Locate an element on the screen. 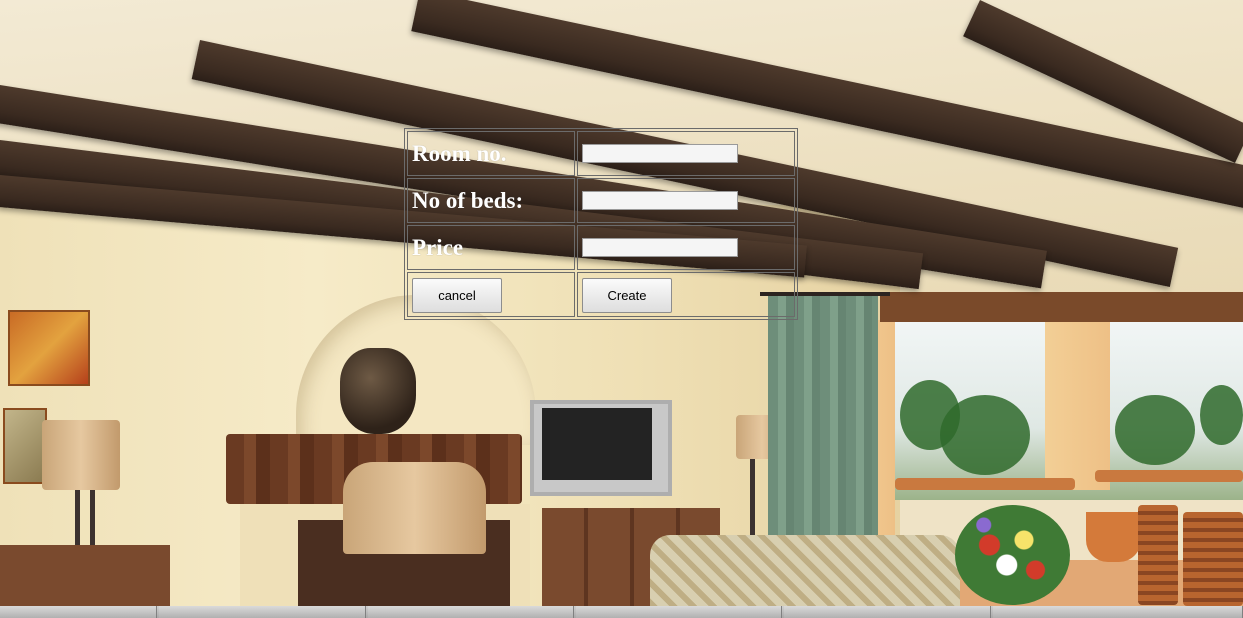  room-no-row: Room no. is located at coordinates (601, 153).